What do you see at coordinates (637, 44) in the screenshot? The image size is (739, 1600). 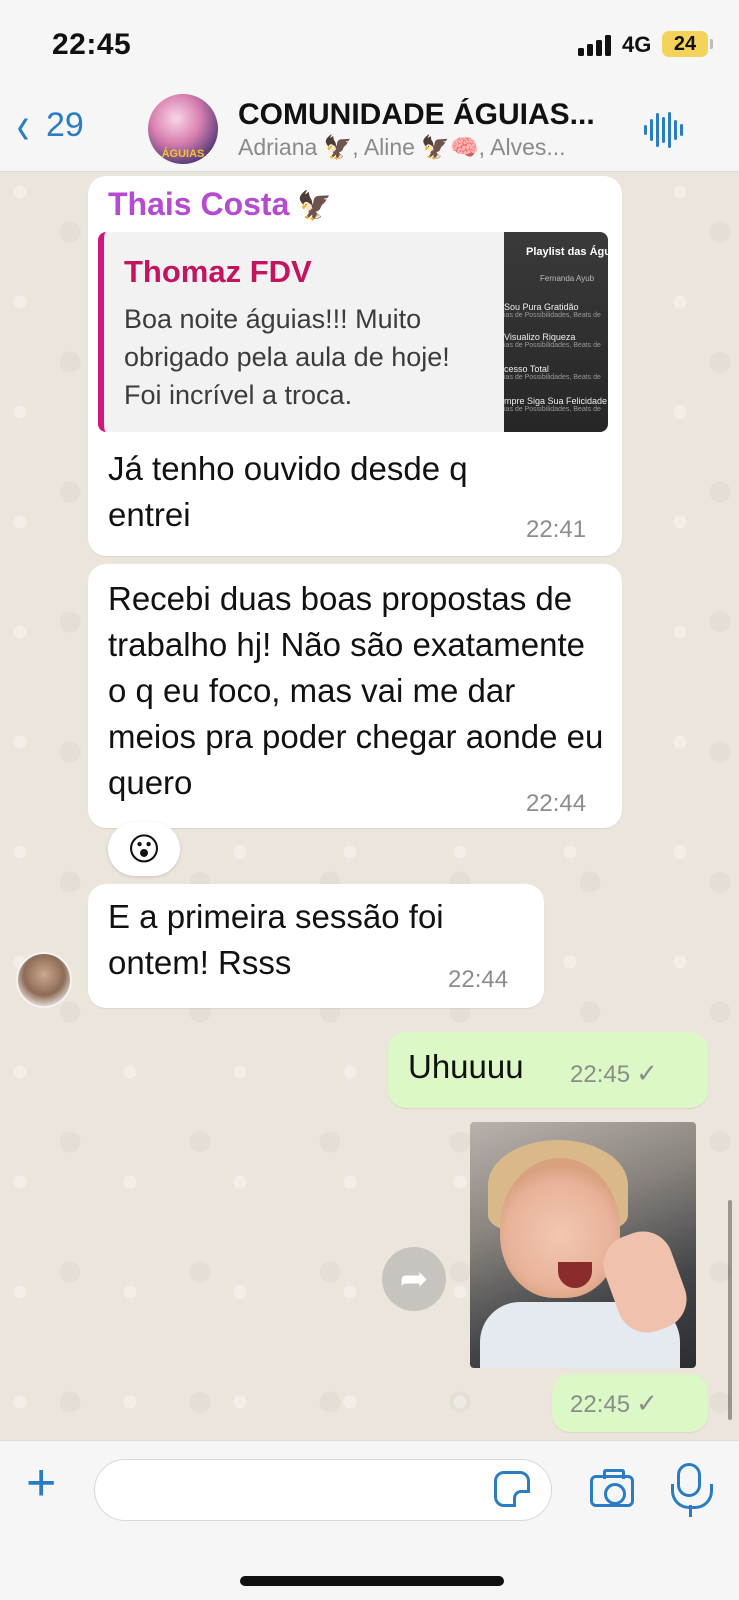 I see `network-type: 4G` at bounding box center [637, 44].